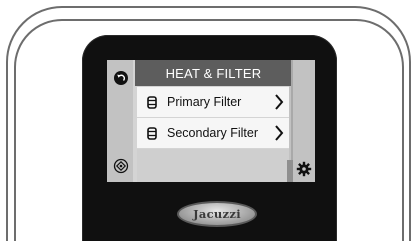  I want to click on empty-list-area, so click(213, 165).